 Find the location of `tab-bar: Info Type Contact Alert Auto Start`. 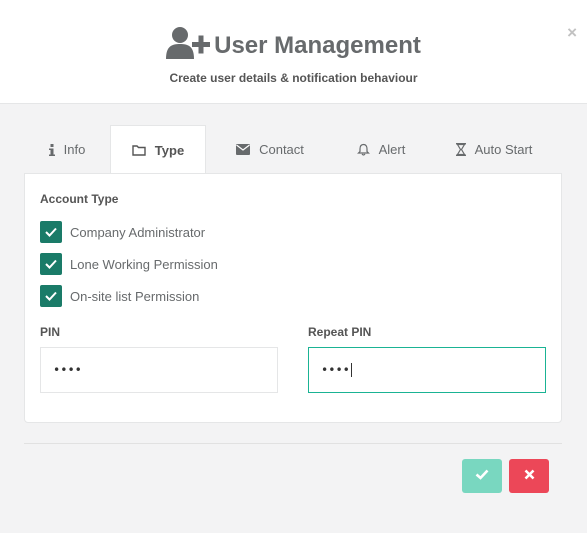

tab-bar: Info Type Contact Alert Auto Start is located at coordinates (293, 149).